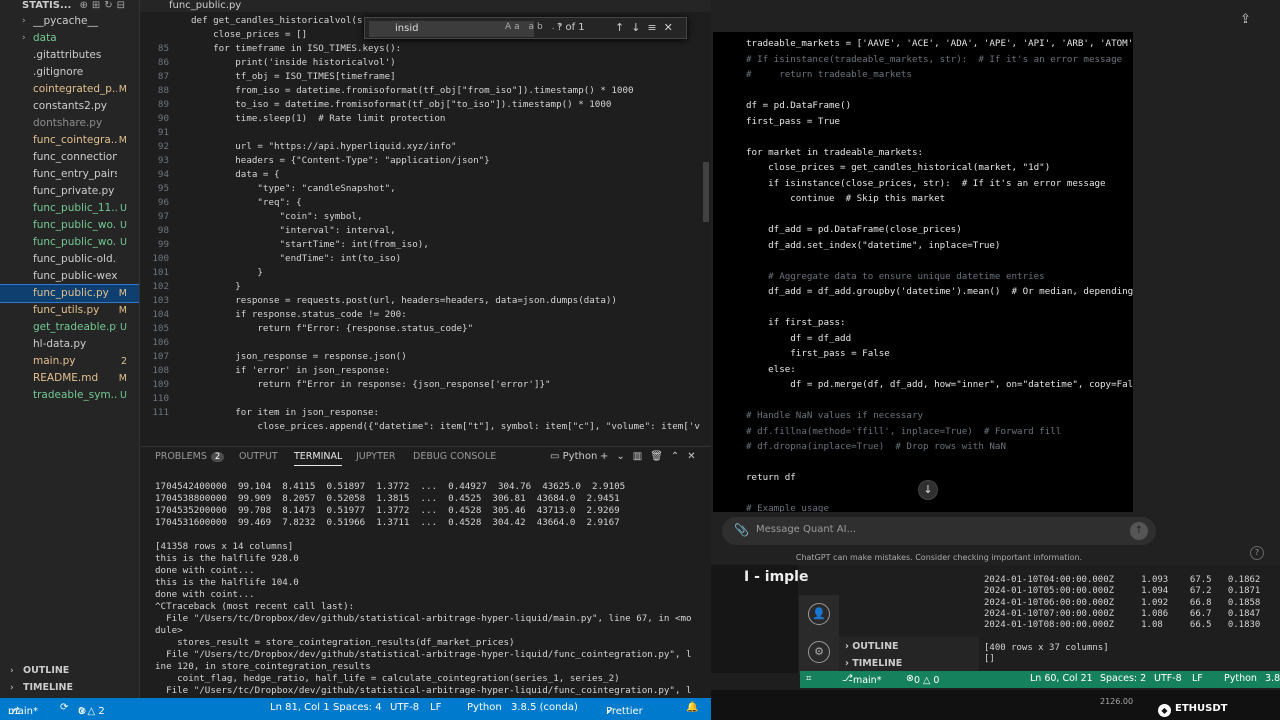  I want to click on file-item: .gitignore, so click(69, 72).